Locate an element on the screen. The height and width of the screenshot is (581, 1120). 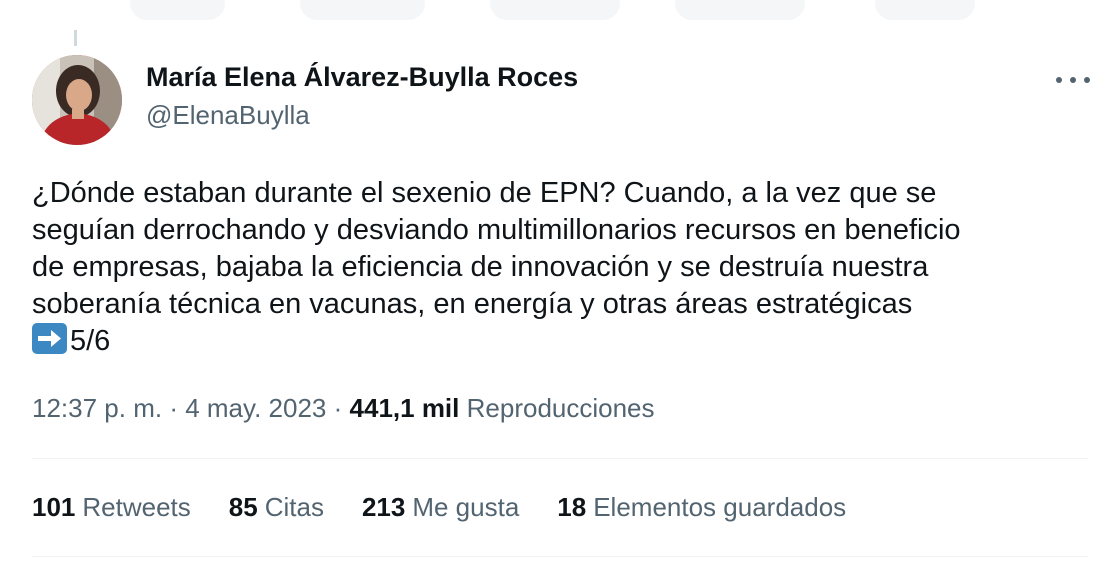
quotes-label: Citas is located at coordinates (294, 507).